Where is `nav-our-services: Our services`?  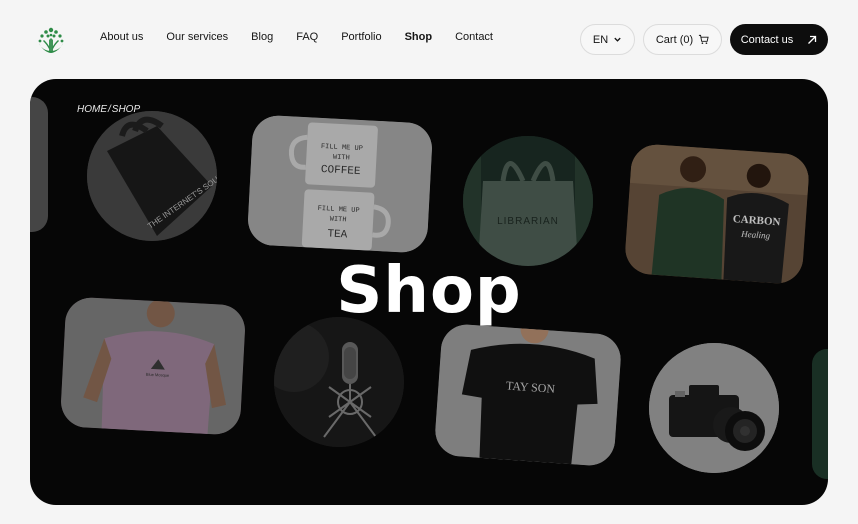 nav-our-services: Our services is located at coordinates (197, 37).